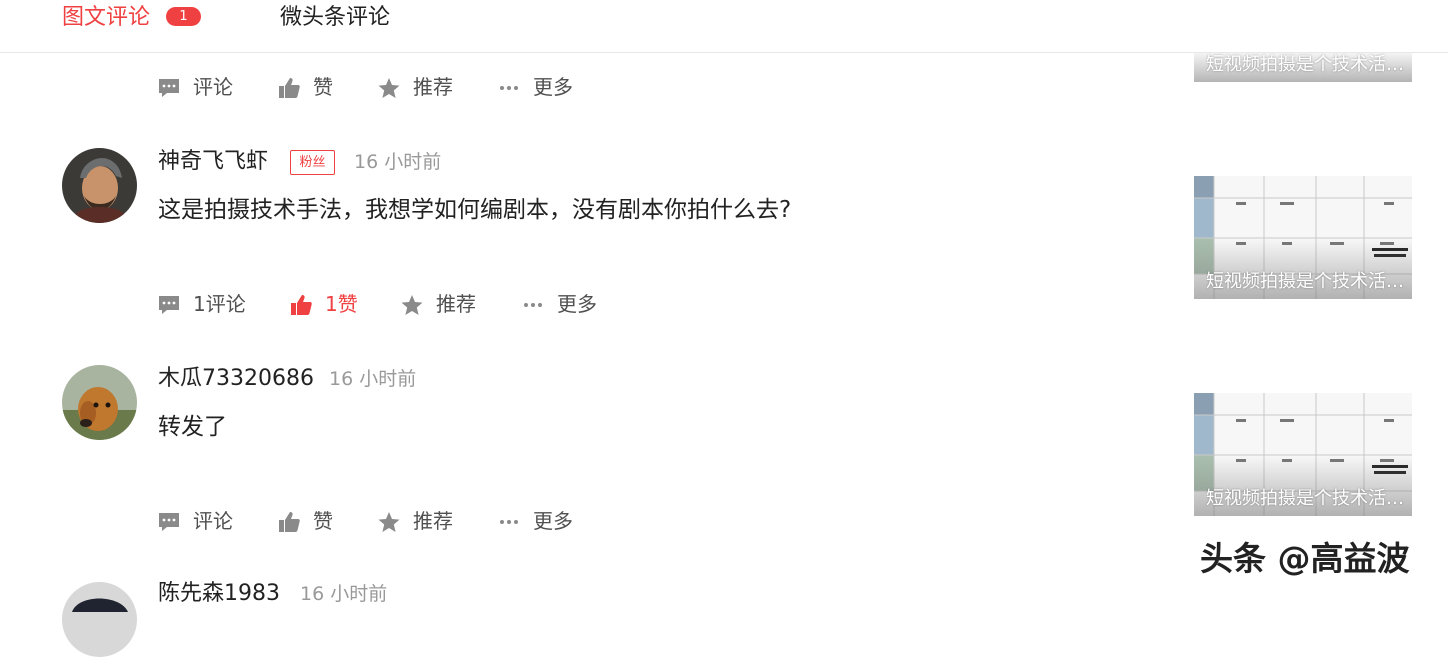  Describe the element at coordinates (312, 162) in the screenshot. I see `fan-badge: 粉丝` at that location.